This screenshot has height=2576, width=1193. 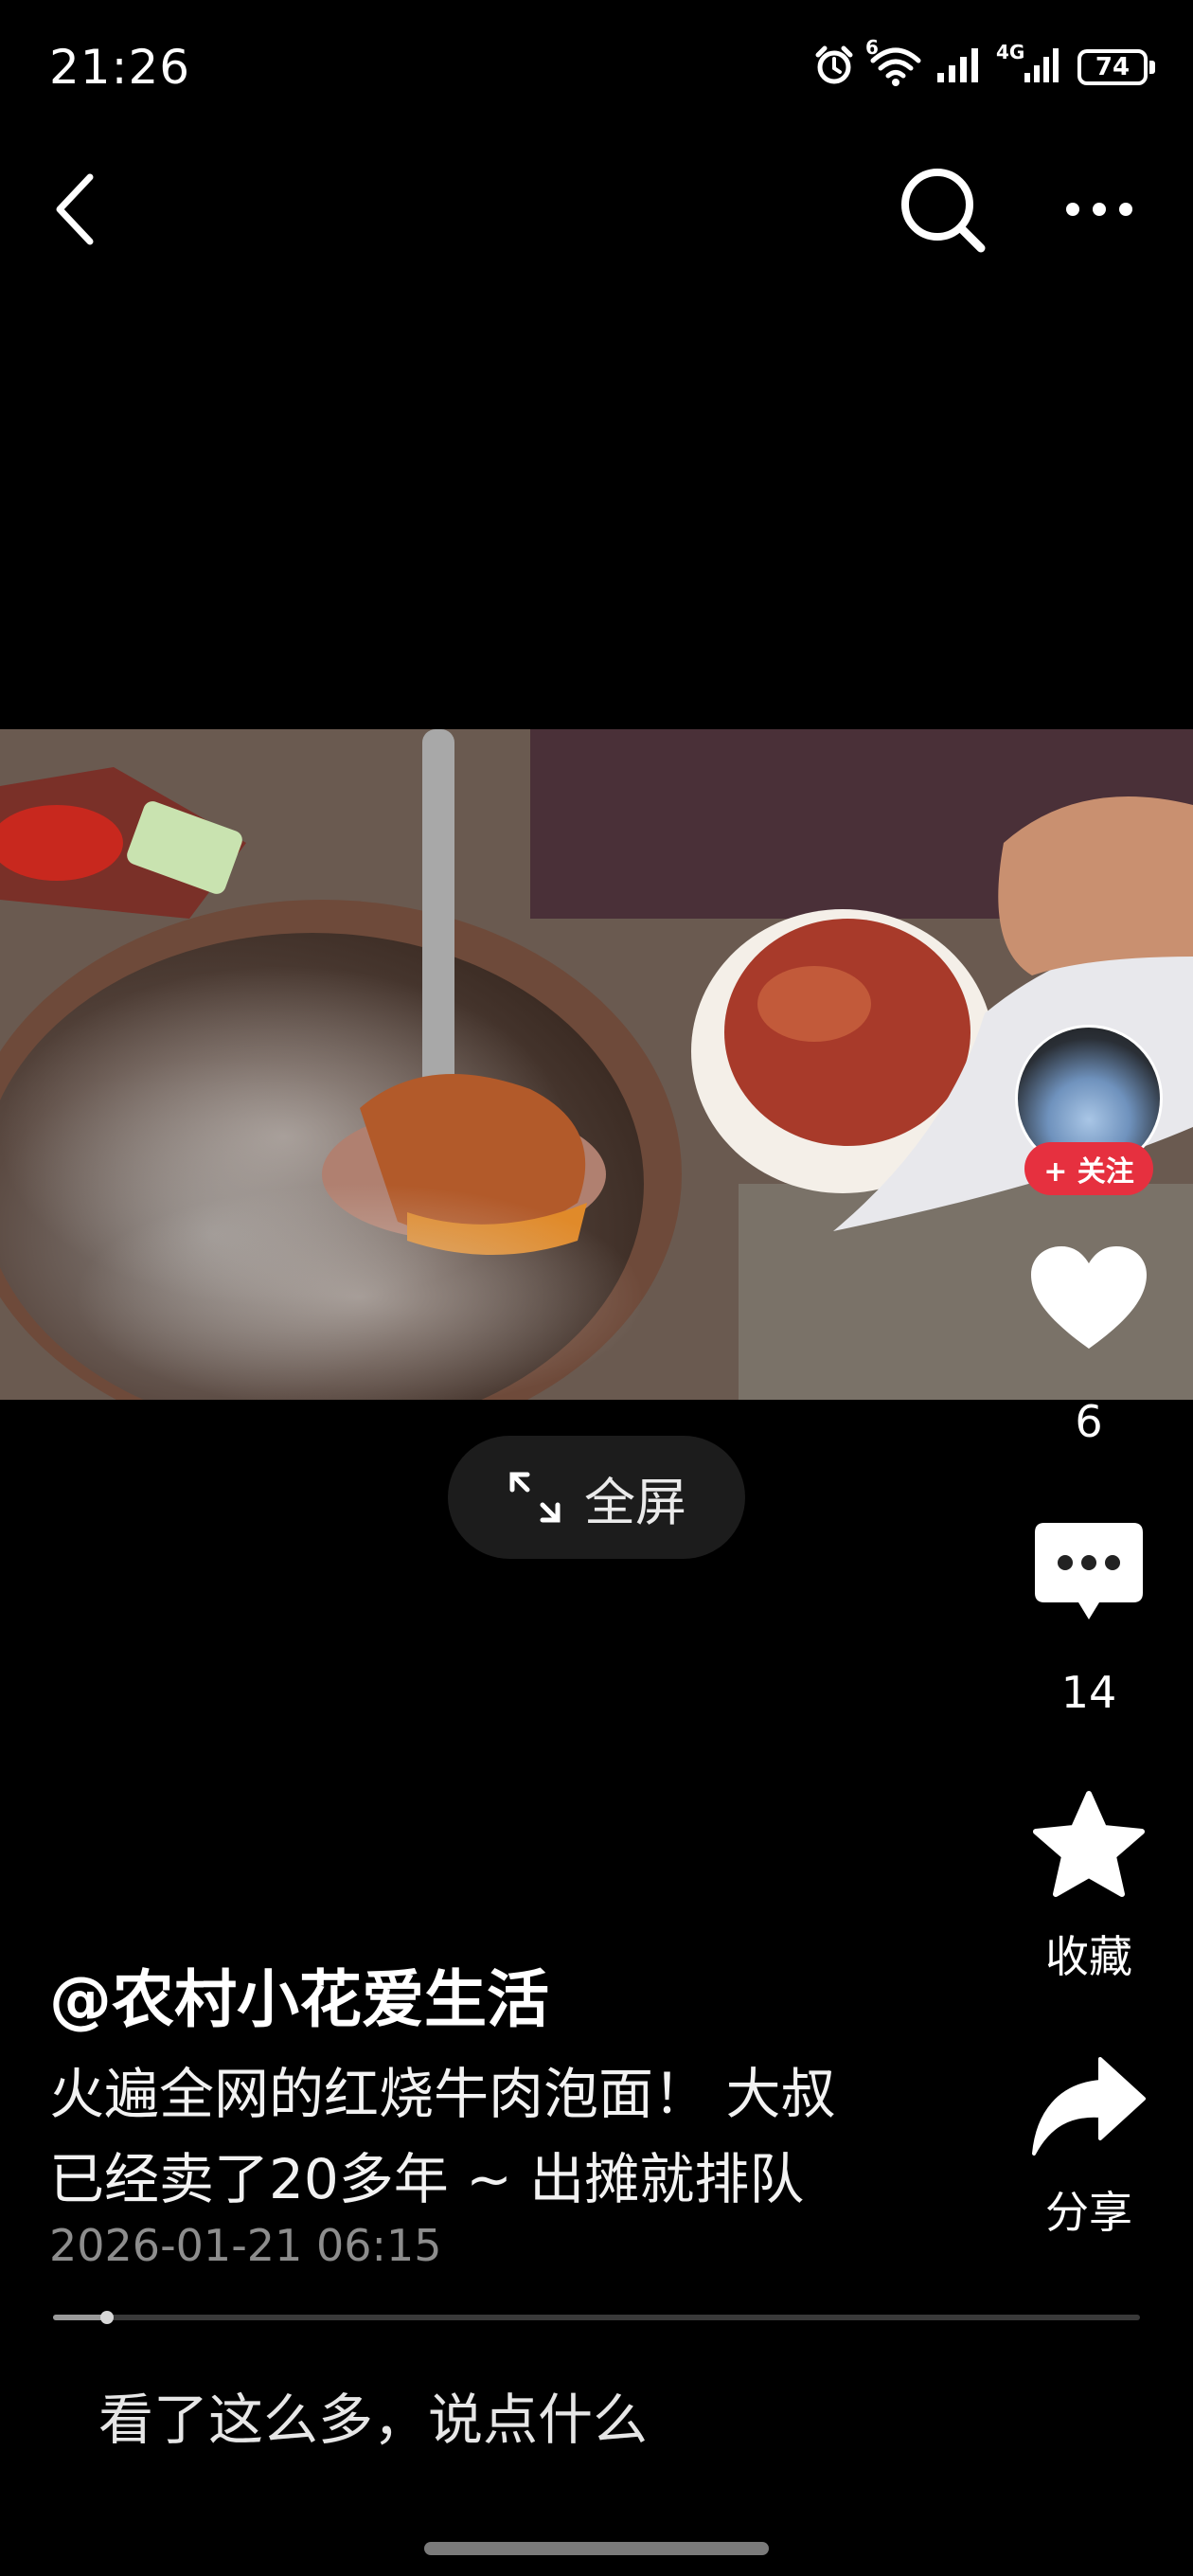 I want to click on more-button, so click(x=1099, y=209).